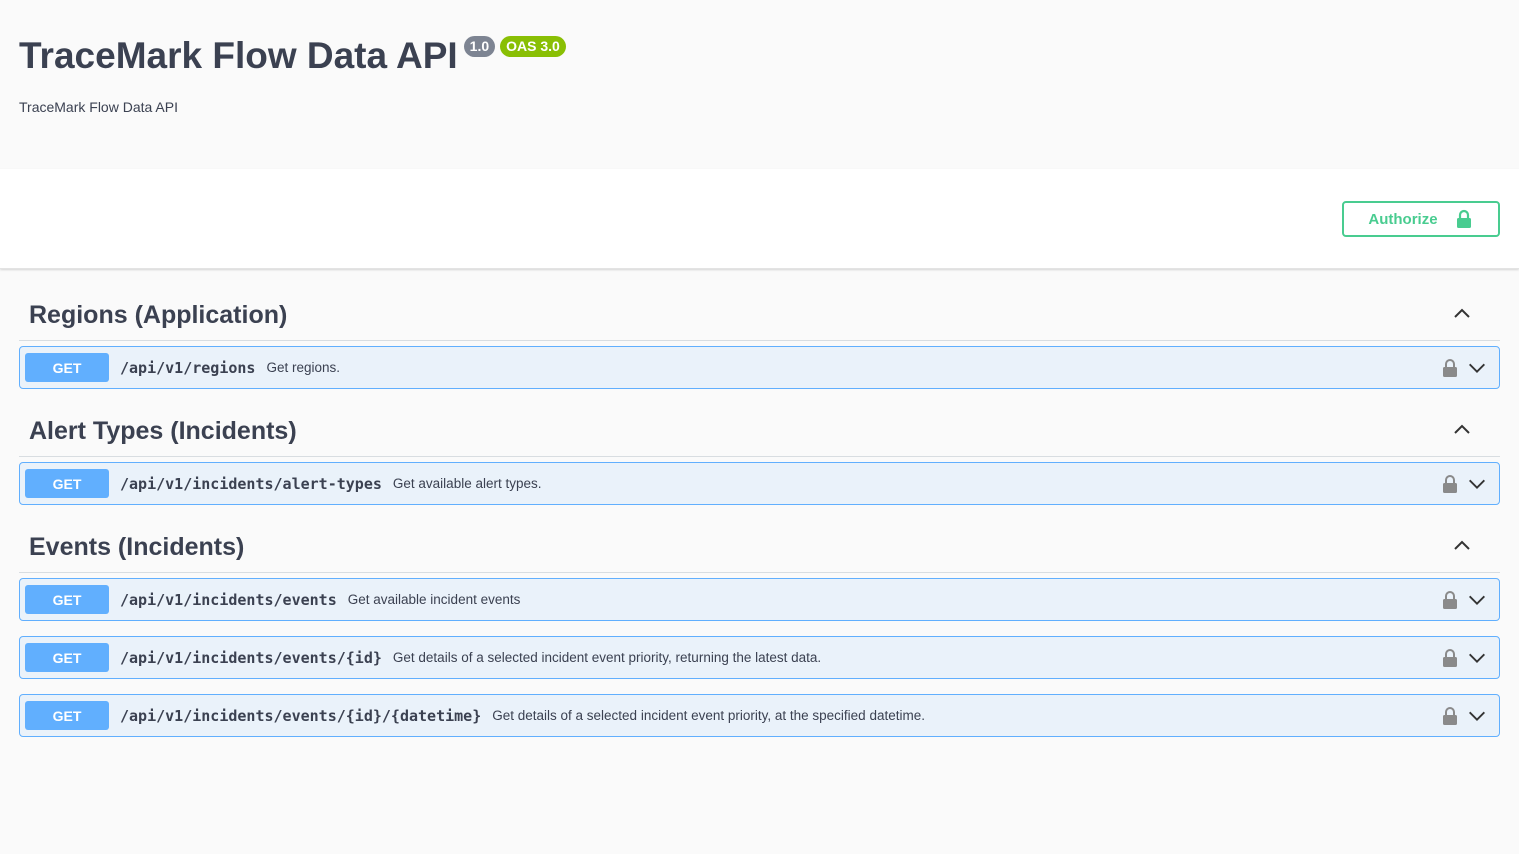 The width and height of the screenshot is (1519, 854). I want to click on operation-path: /api/v1/regions, so click(188, 367).